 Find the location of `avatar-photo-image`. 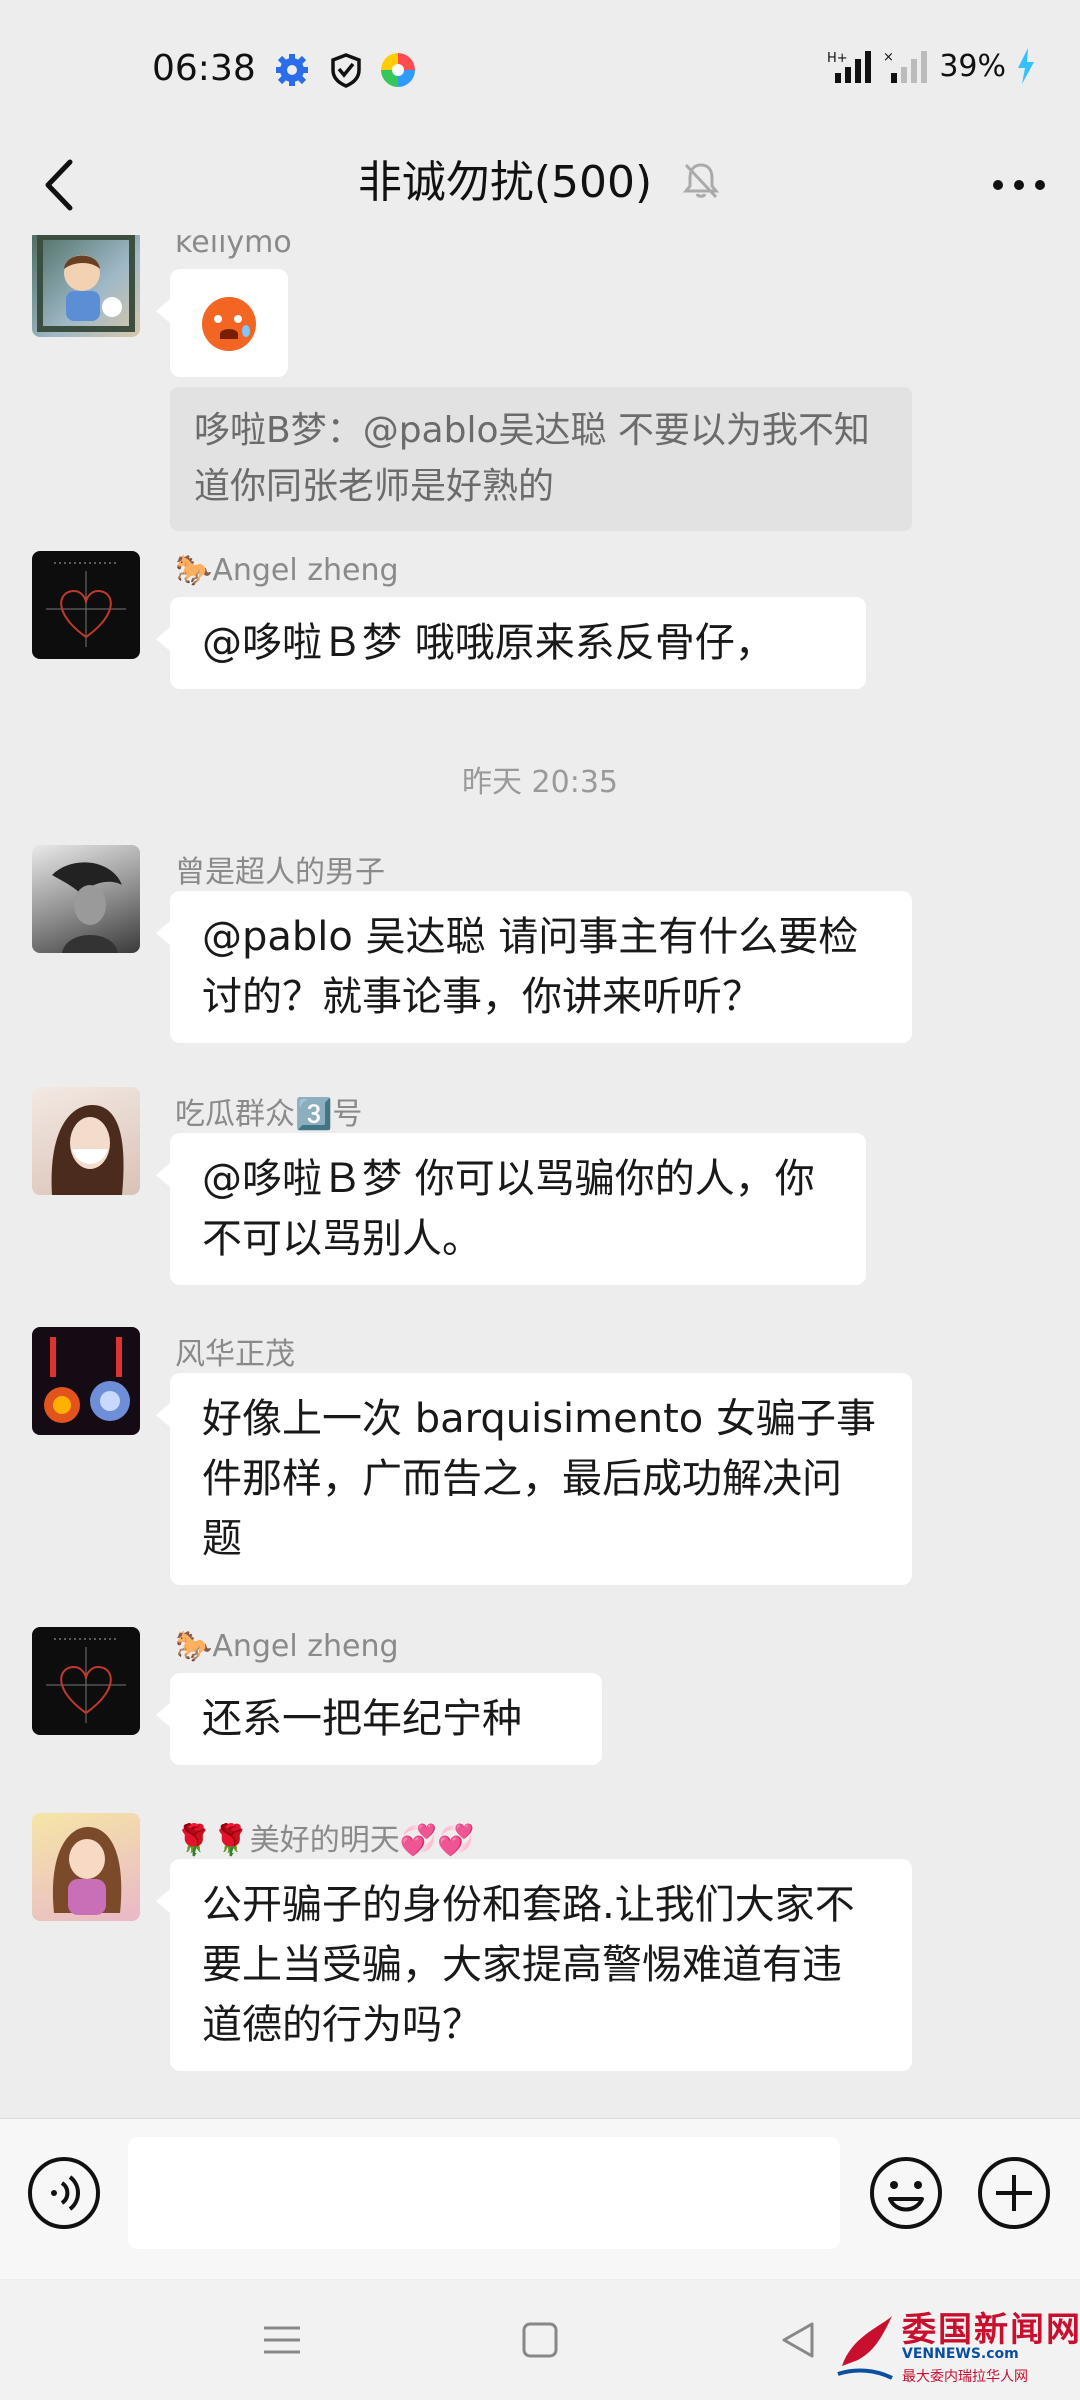

avatar-photo-image is located at coordinates (87, 907).